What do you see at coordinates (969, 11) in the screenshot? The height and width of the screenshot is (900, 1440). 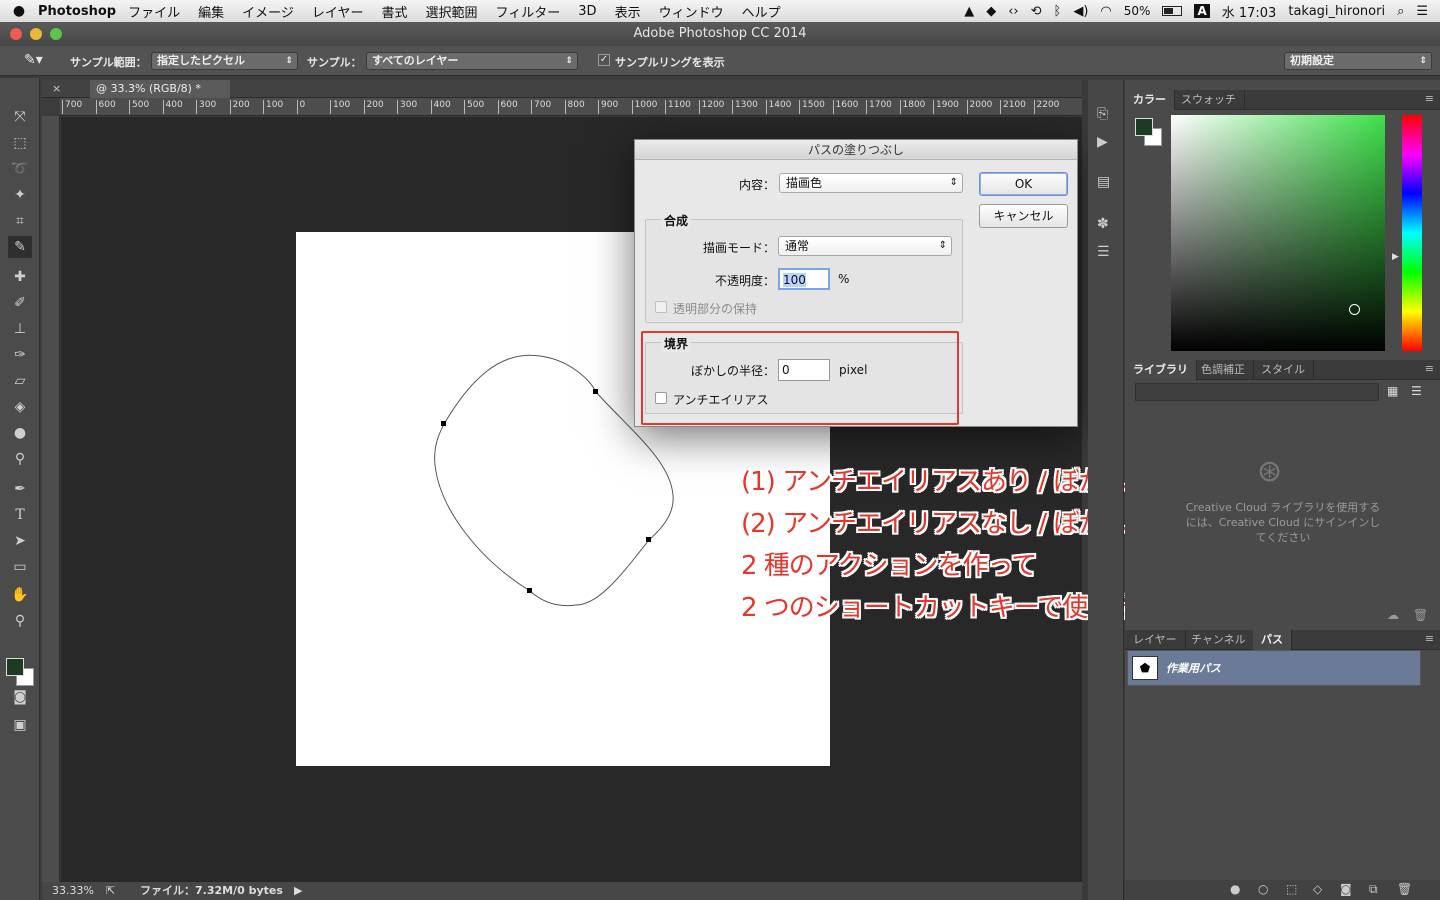 I see `drive-icon: ▲` at bounding box center [969, 11].